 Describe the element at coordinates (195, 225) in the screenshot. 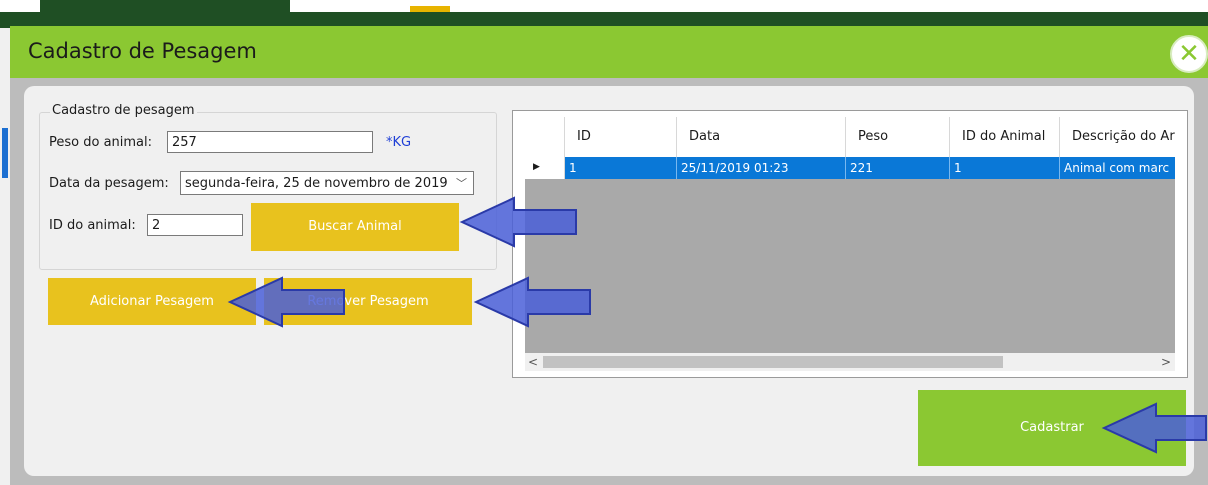

I see `id-animal-input: 2` at that location.